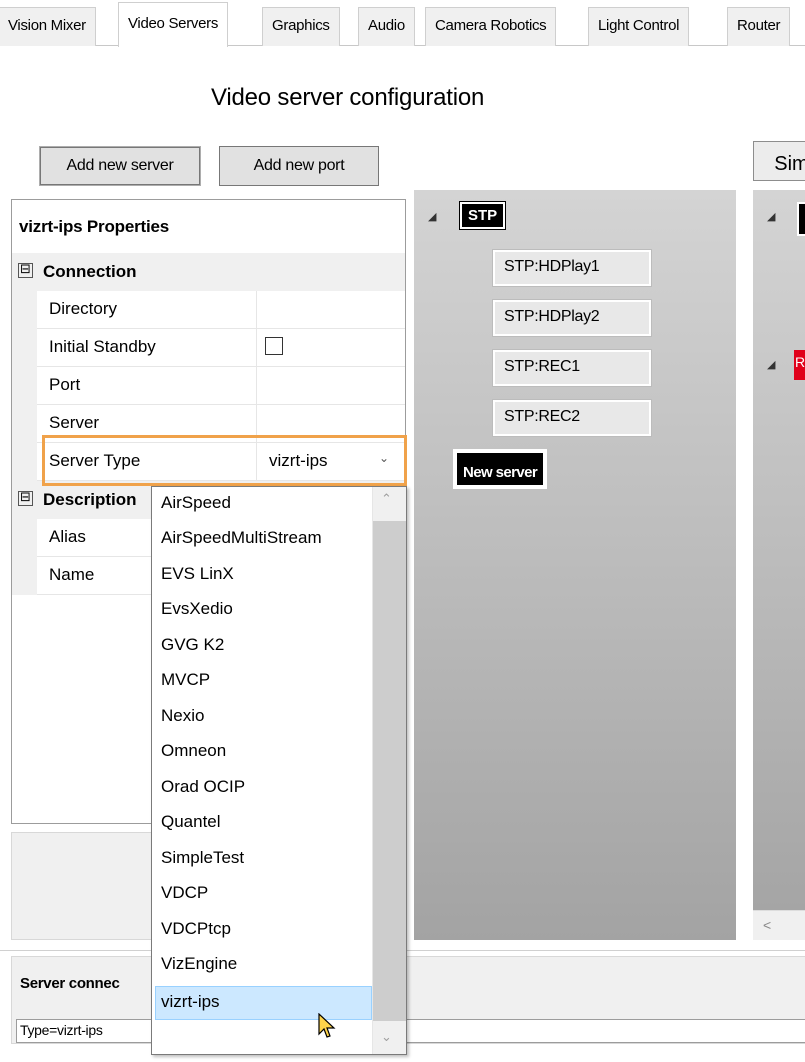  I want to click on property-name: Initial Standby, so click(102, 346).